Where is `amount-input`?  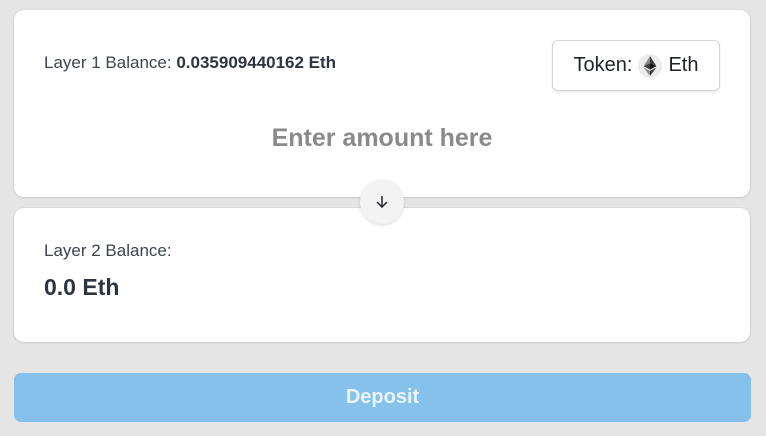 amount-input is located at coordinates (382, 138).